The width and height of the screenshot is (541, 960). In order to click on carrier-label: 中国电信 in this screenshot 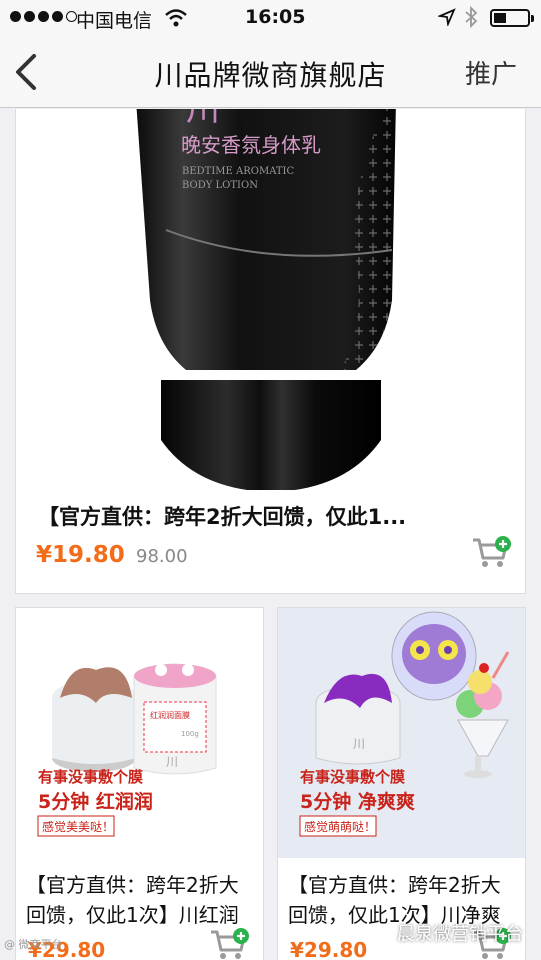, I will do `click(114, 21)`.